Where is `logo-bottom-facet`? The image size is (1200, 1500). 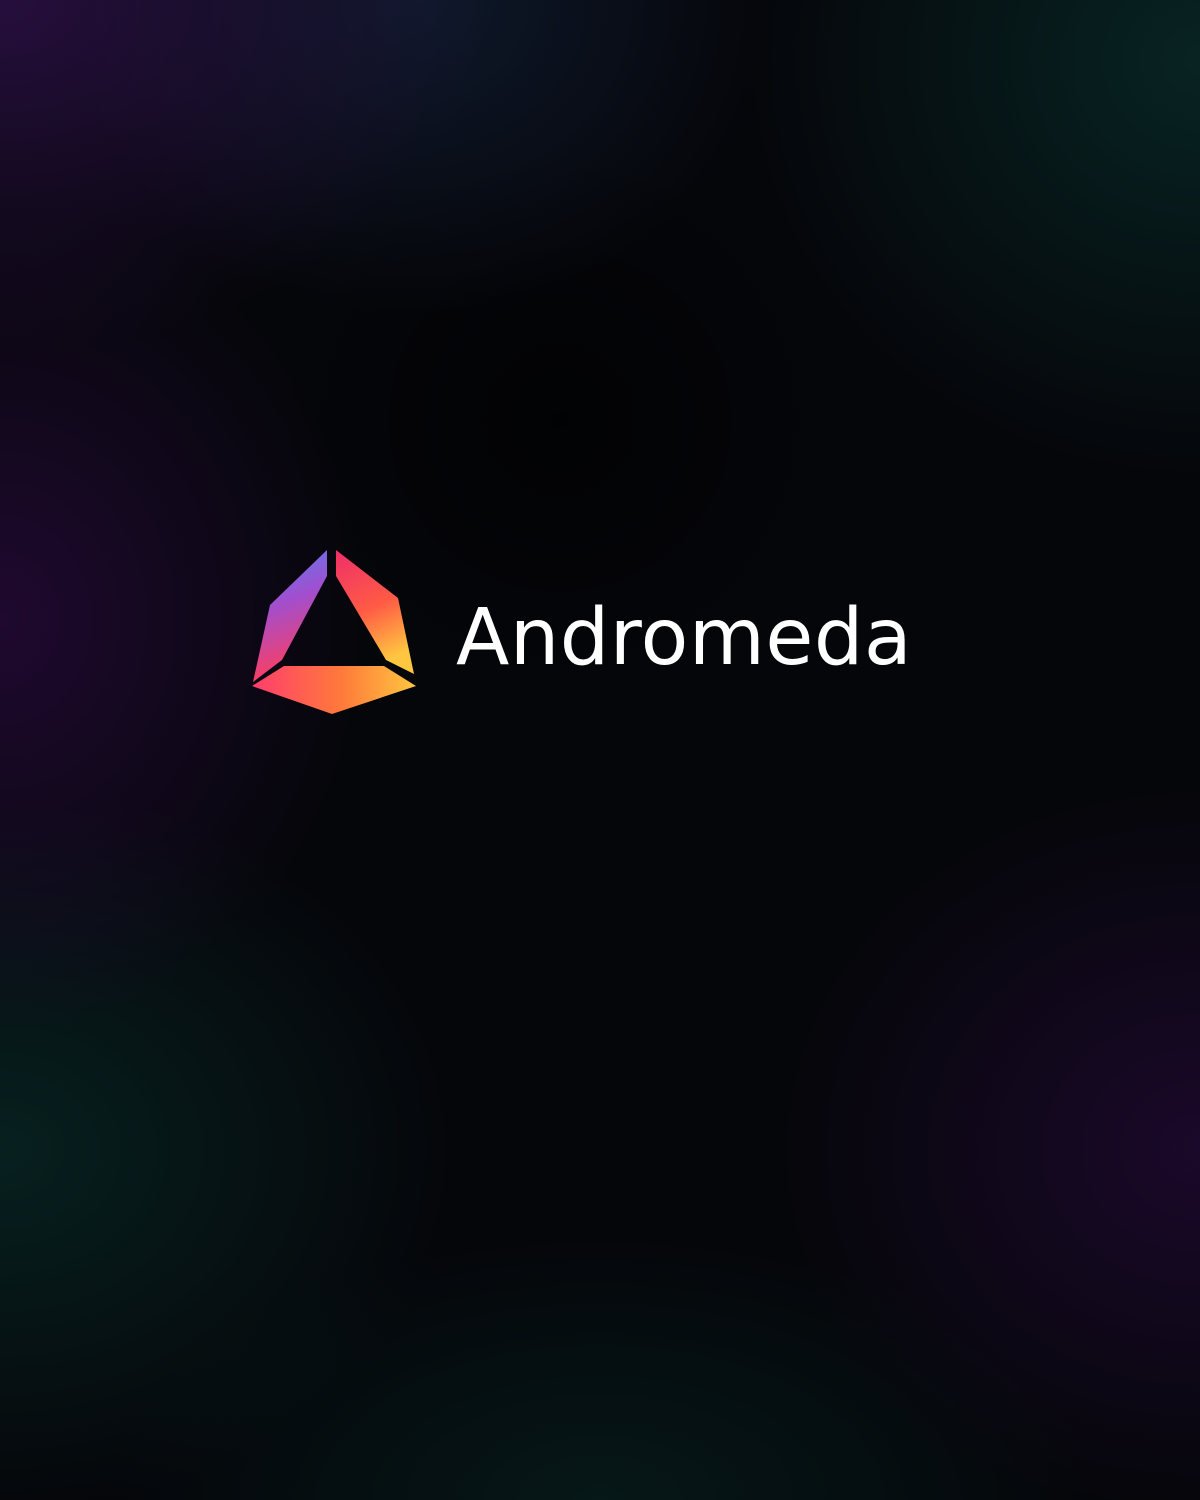 logo-bottom-facet is located at coordinates (334, 690).